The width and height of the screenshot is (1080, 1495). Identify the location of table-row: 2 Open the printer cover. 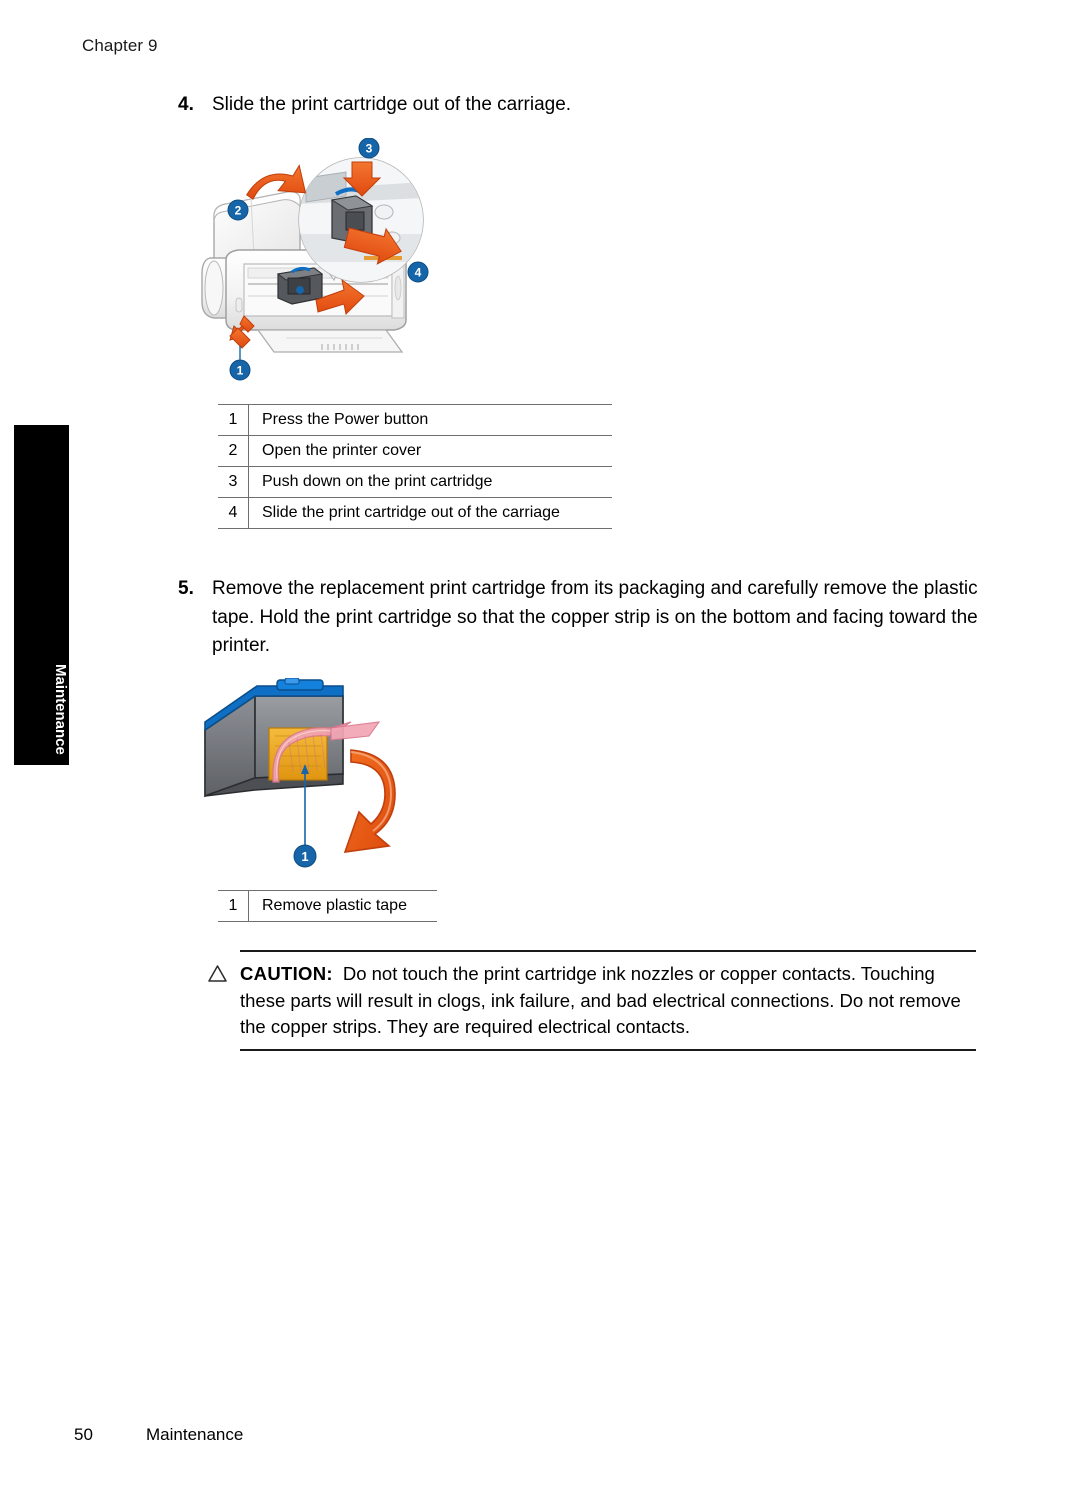
(415, 451).